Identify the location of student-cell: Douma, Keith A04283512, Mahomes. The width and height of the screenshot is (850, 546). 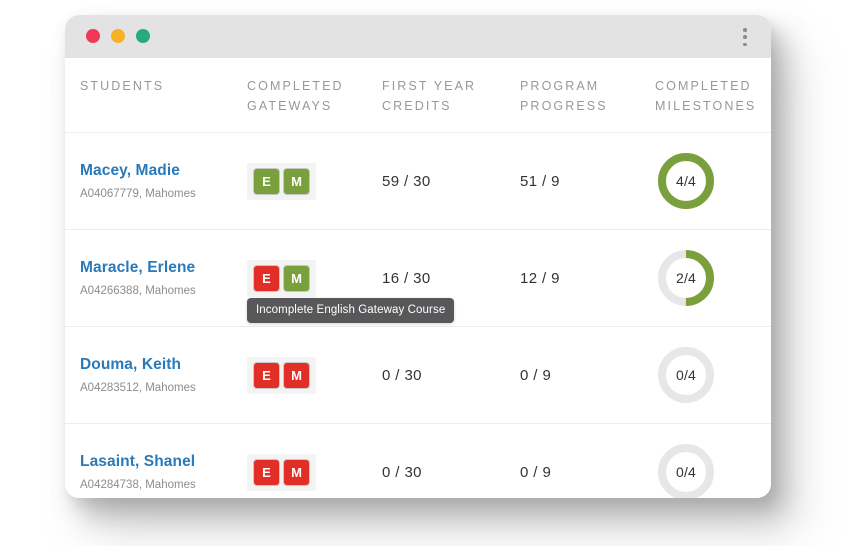
(156, 375).